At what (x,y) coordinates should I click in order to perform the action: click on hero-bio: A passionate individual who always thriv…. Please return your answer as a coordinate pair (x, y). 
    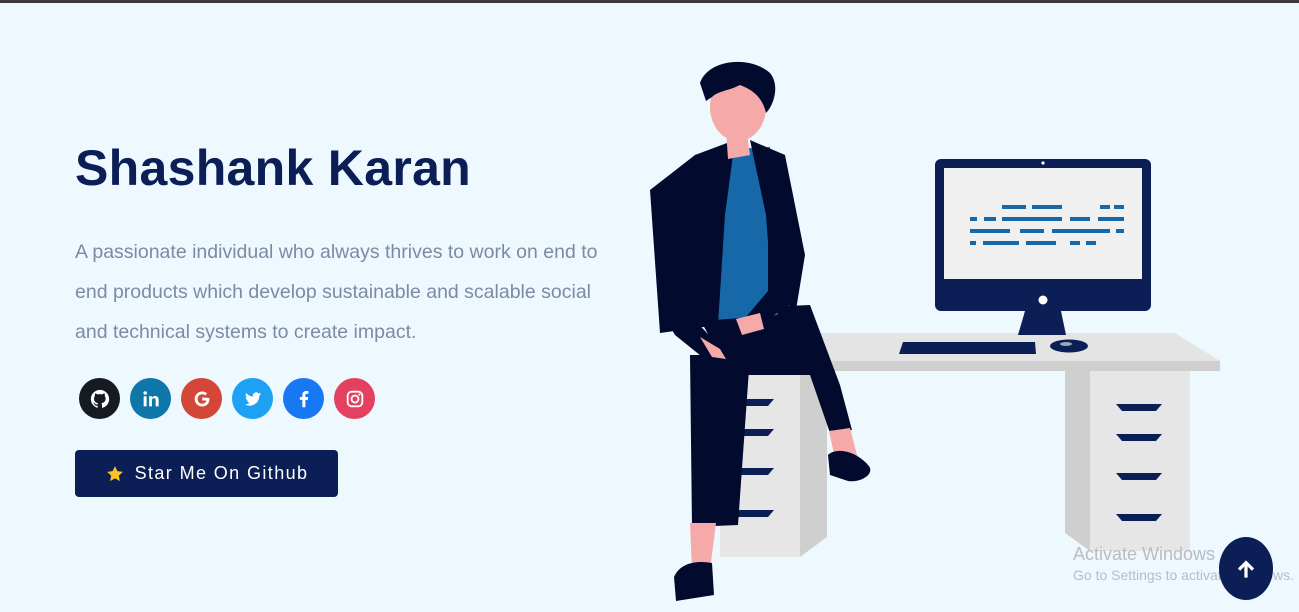
    Looking at the image, I should click on (336, 292).